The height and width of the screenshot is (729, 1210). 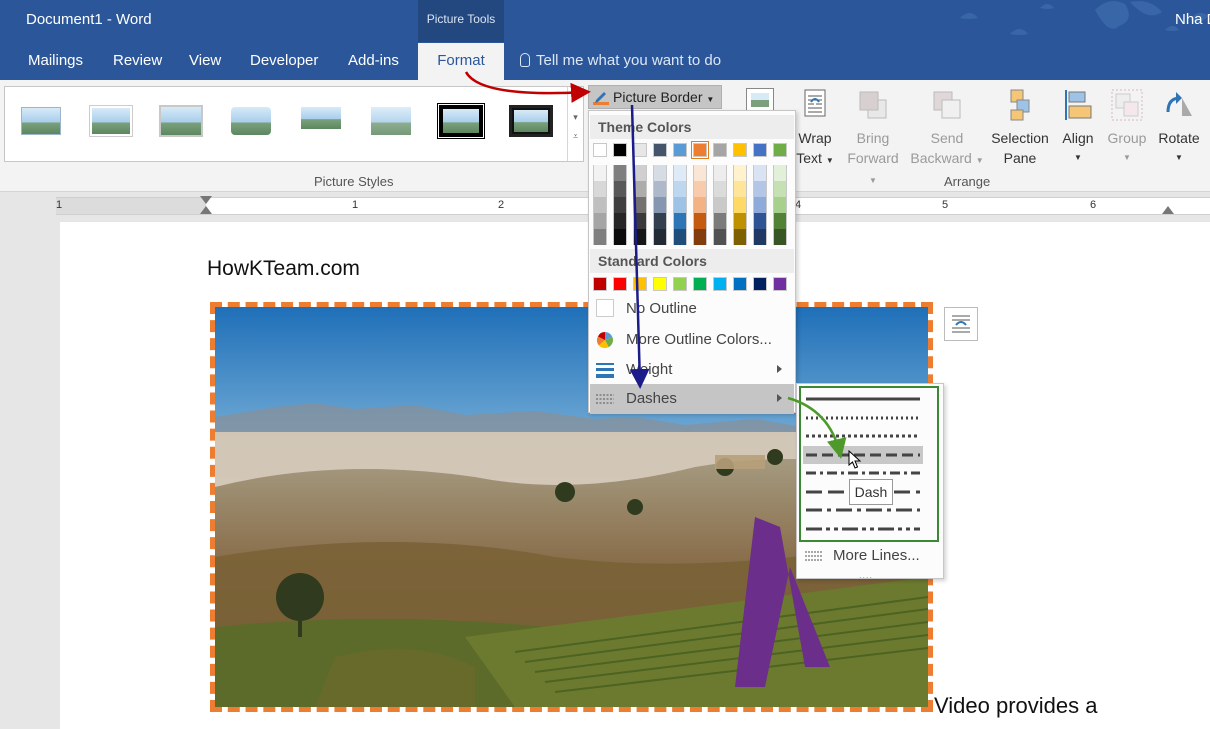 What do you see at coordinates (531, 121) in the screenshot?
I see `picture-style-thick-black` at bounding box center [531, 121].